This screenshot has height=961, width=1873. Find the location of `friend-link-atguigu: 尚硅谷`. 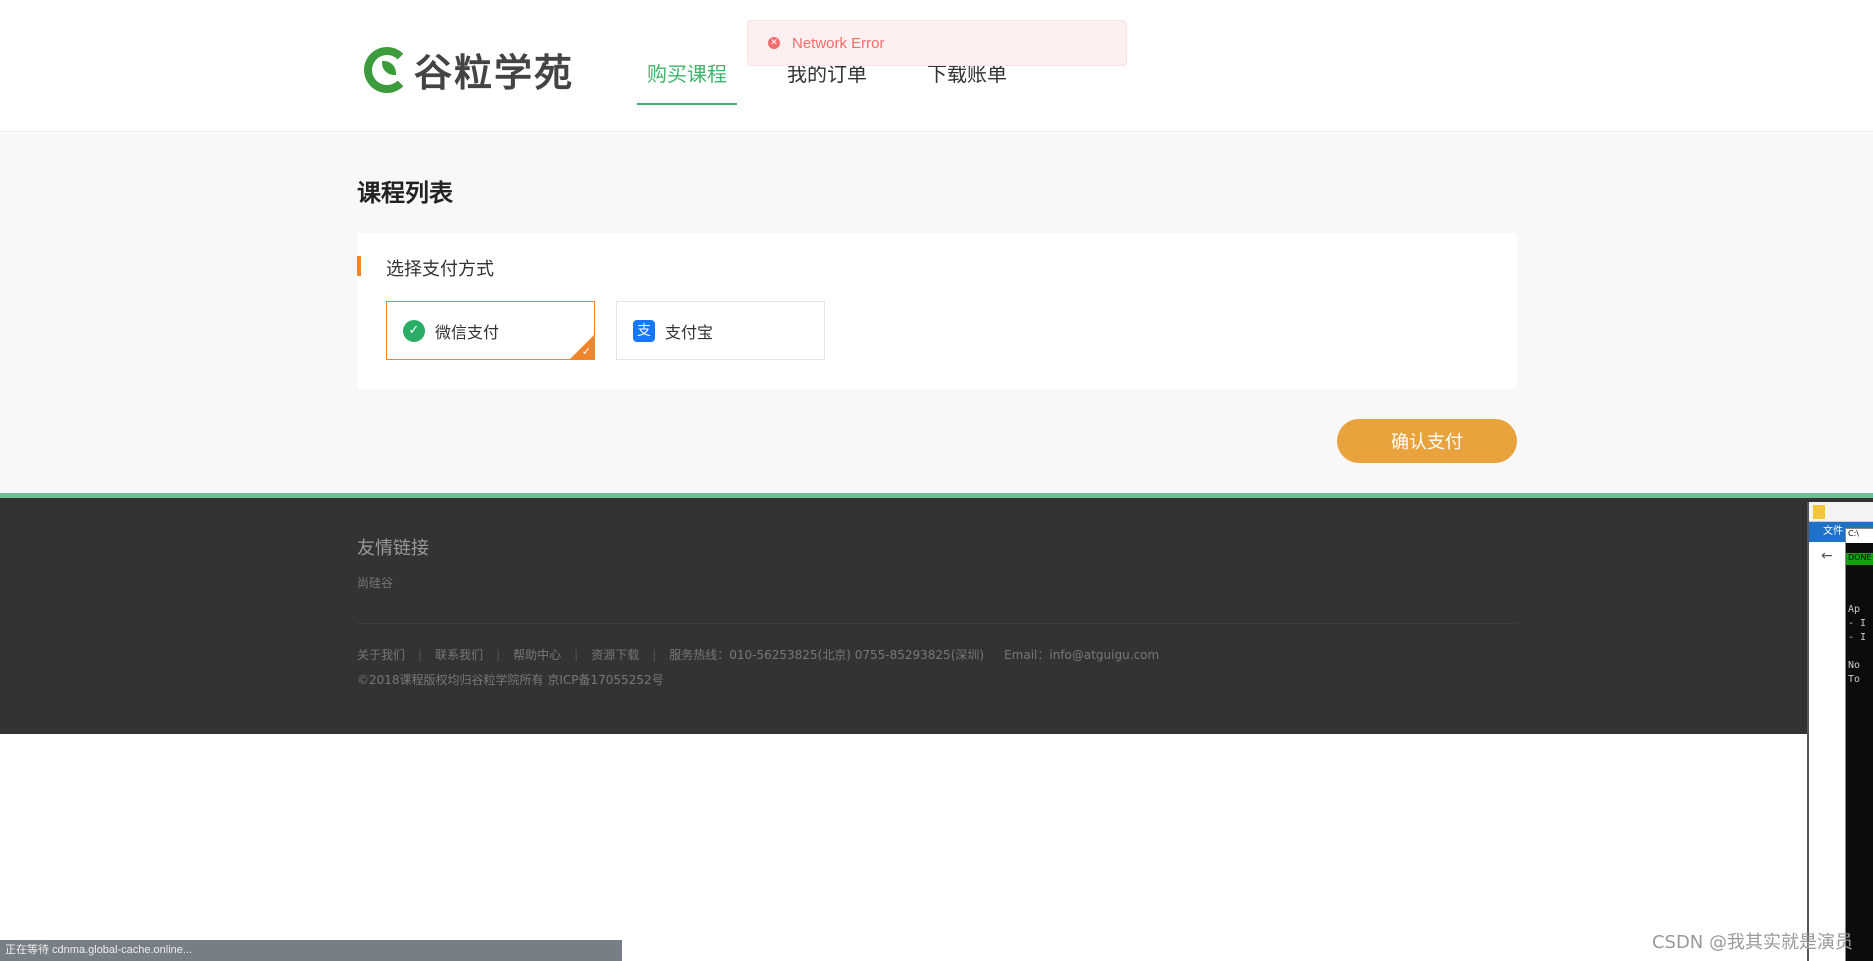

friend-link-atguigu: 尚硅谷 is located at coordinates (375, 582).